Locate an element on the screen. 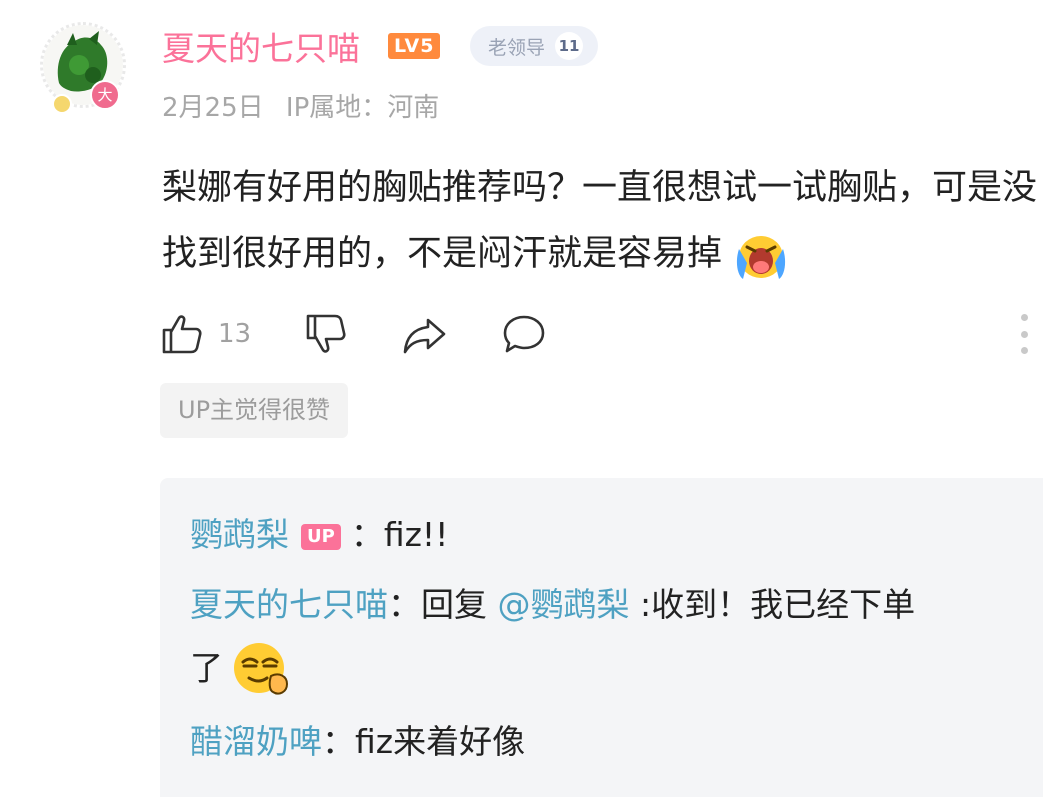  thumbs-up-icon is located at coordinates (182, 334).